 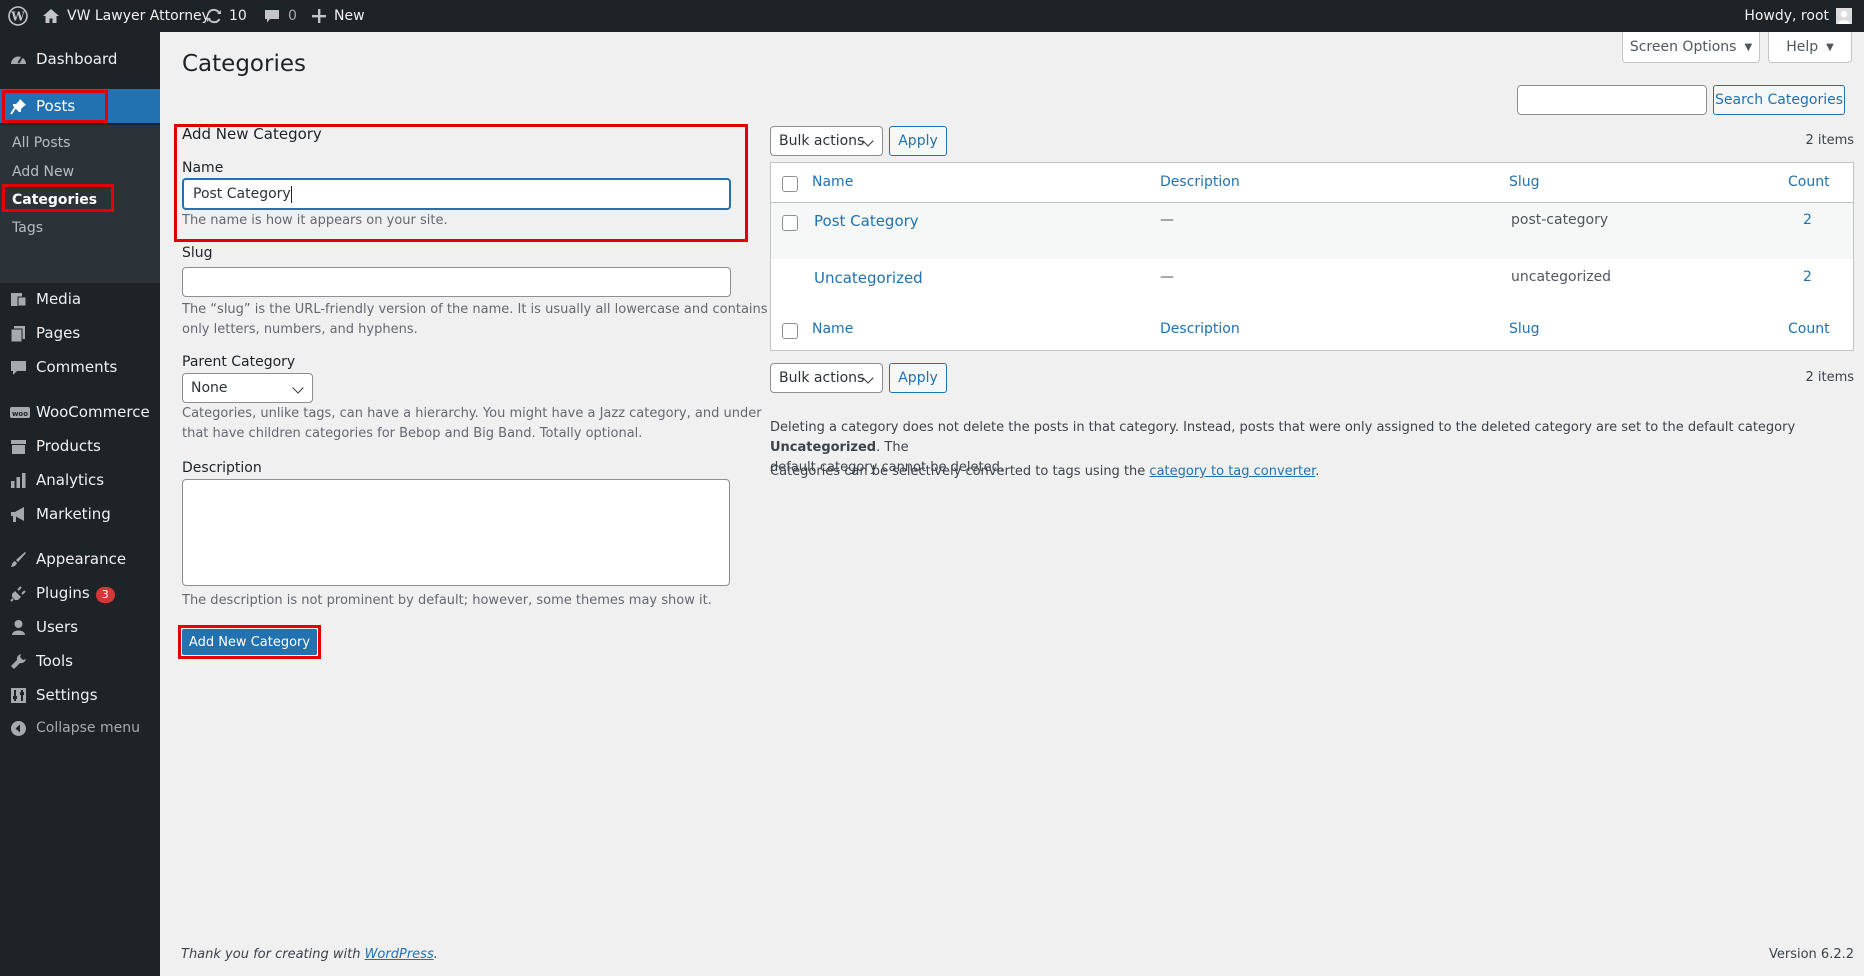 I want to click on site-name-link: VW Lawyer Attorney, so click(x=126, y=16).